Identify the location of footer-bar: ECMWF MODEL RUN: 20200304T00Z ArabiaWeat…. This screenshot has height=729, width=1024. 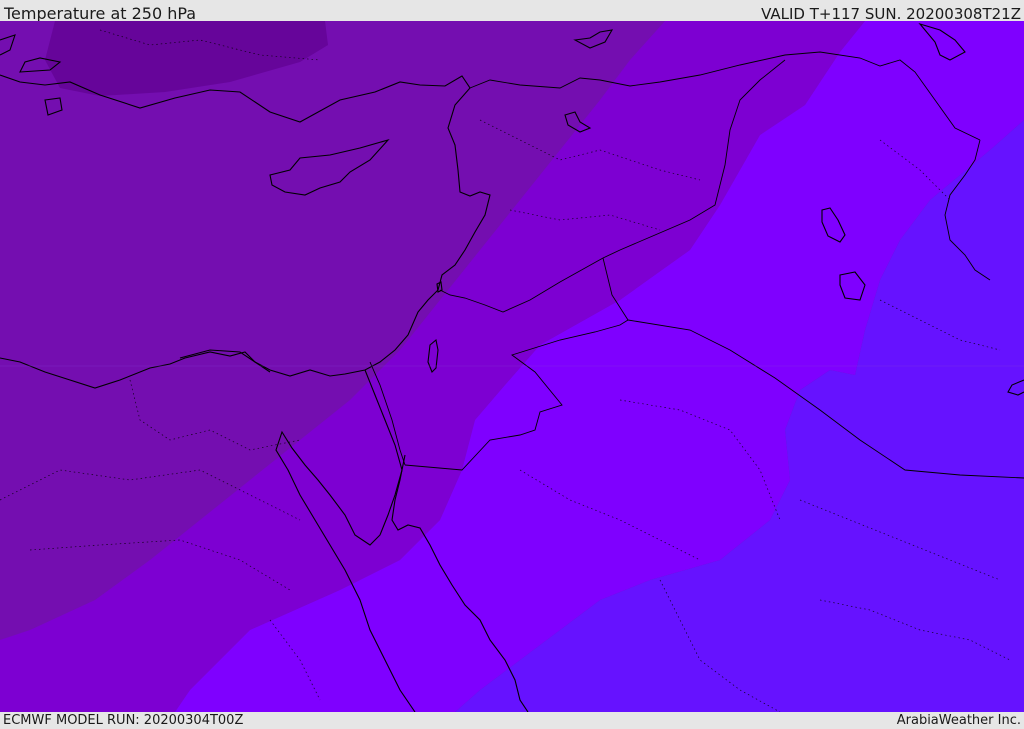
(512, 720).